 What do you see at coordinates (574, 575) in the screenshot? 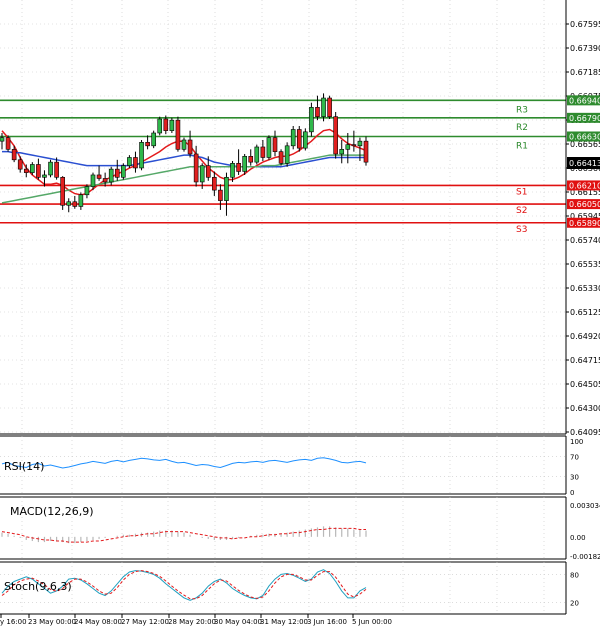
I see `stochastic-tick-label: 80` at bounding box center [574, 575].